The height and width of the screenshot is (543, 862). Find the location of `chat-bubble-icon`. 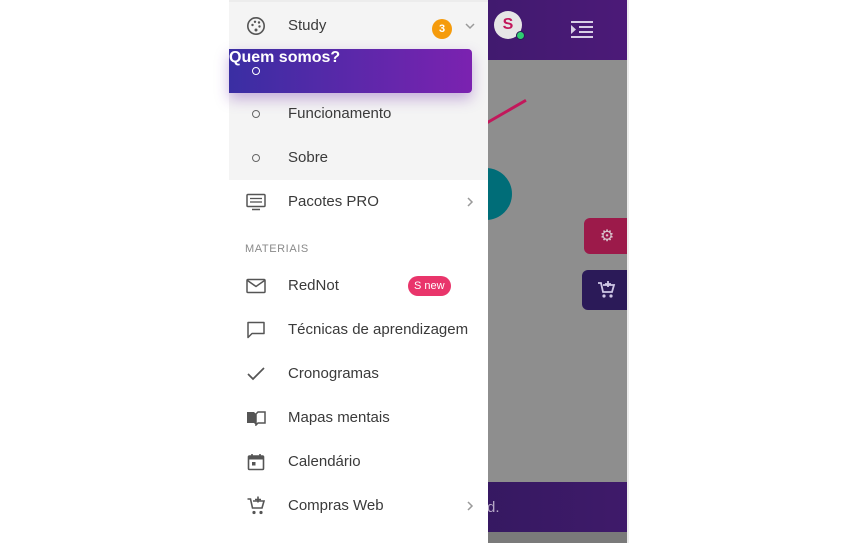

chat-bubble-icon is located at coordinates (256, 330).